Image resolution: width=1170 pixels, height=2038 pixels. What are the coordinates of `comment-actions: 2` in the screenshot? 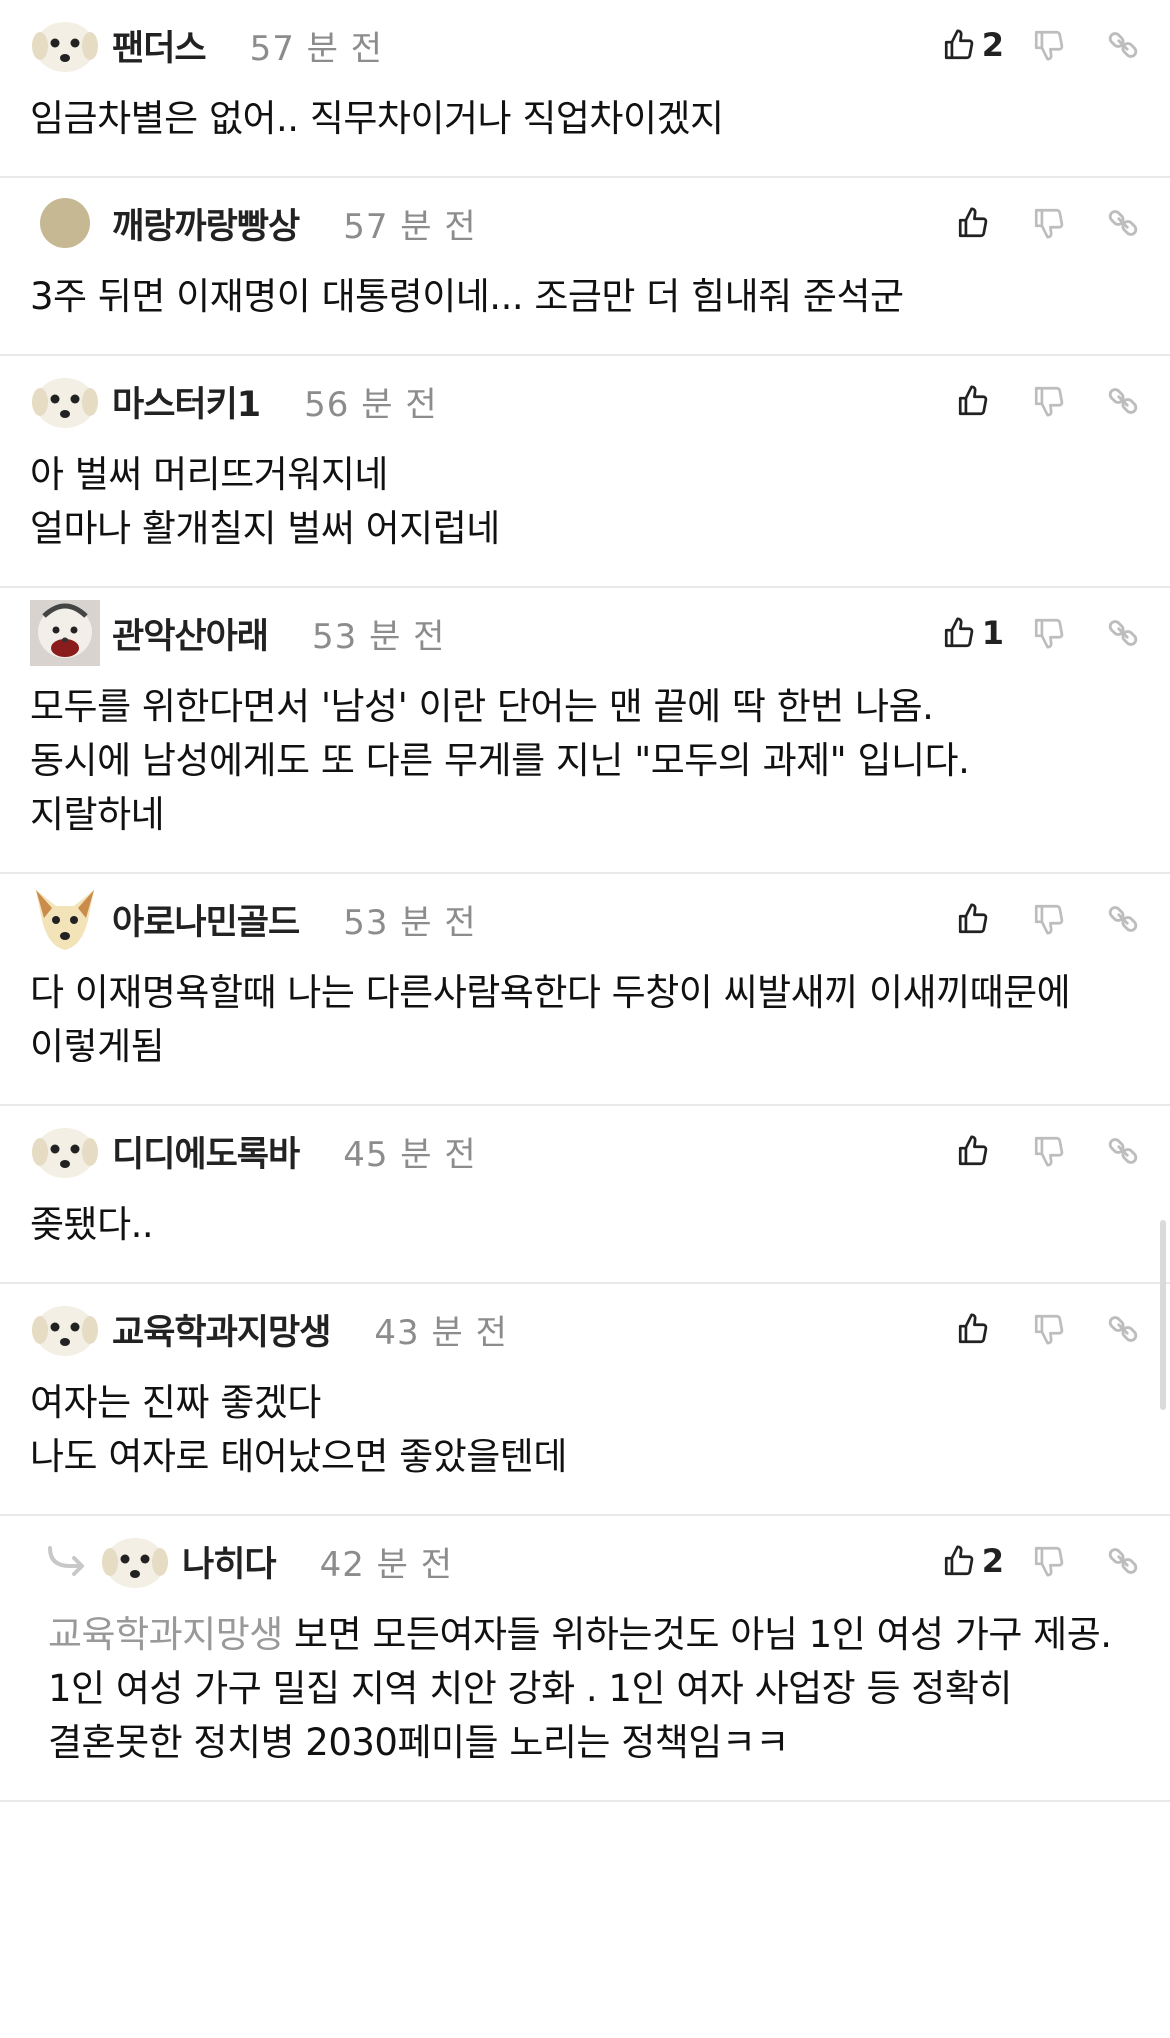 It's located at (1027, 1561).